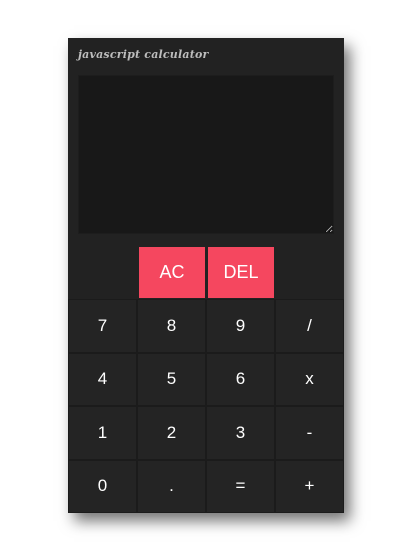  Describe the element at coordinates (171, 326) in the screenshot. I see `key-8: 8` at that location.